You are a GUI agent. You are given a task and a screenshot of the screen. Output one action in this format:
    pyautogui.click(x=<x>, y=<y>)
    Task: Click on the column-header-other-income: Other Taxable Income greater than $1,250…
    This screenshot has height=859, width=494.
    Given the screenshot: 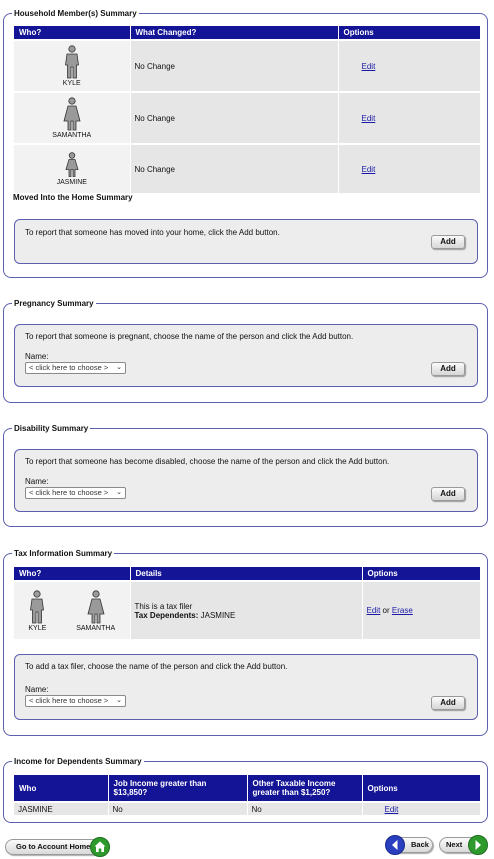 What is the action you would take?
    pyautogui.click(x=304, y=788)
    